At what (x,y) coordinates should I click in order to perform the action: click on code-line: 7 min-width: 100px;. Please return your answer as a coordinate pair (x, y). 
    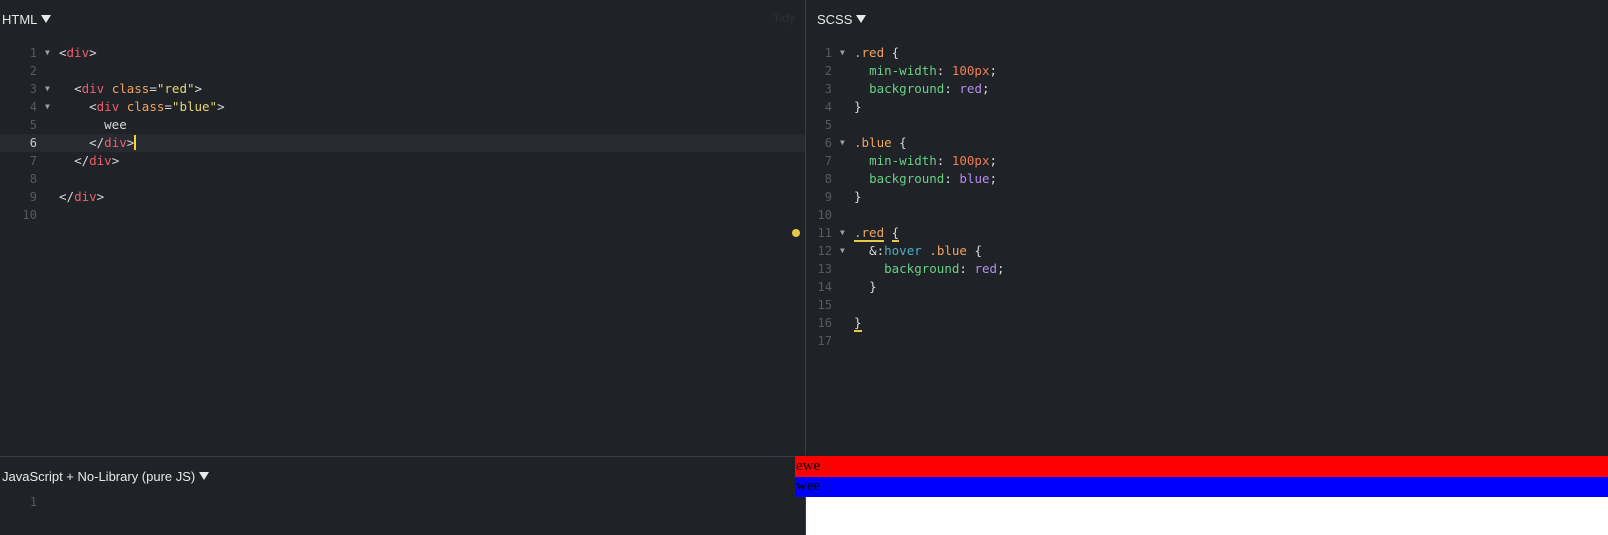
    Looking at the image, I should click on (1207, 161).